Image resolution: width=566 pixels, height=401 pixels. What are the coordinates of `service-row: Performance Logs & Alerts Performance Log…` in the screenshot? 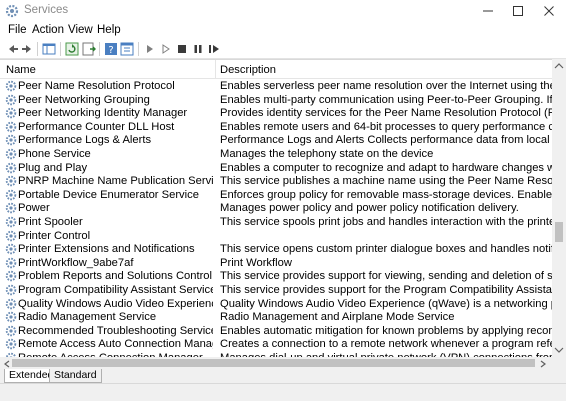 It's located at (276, 141).